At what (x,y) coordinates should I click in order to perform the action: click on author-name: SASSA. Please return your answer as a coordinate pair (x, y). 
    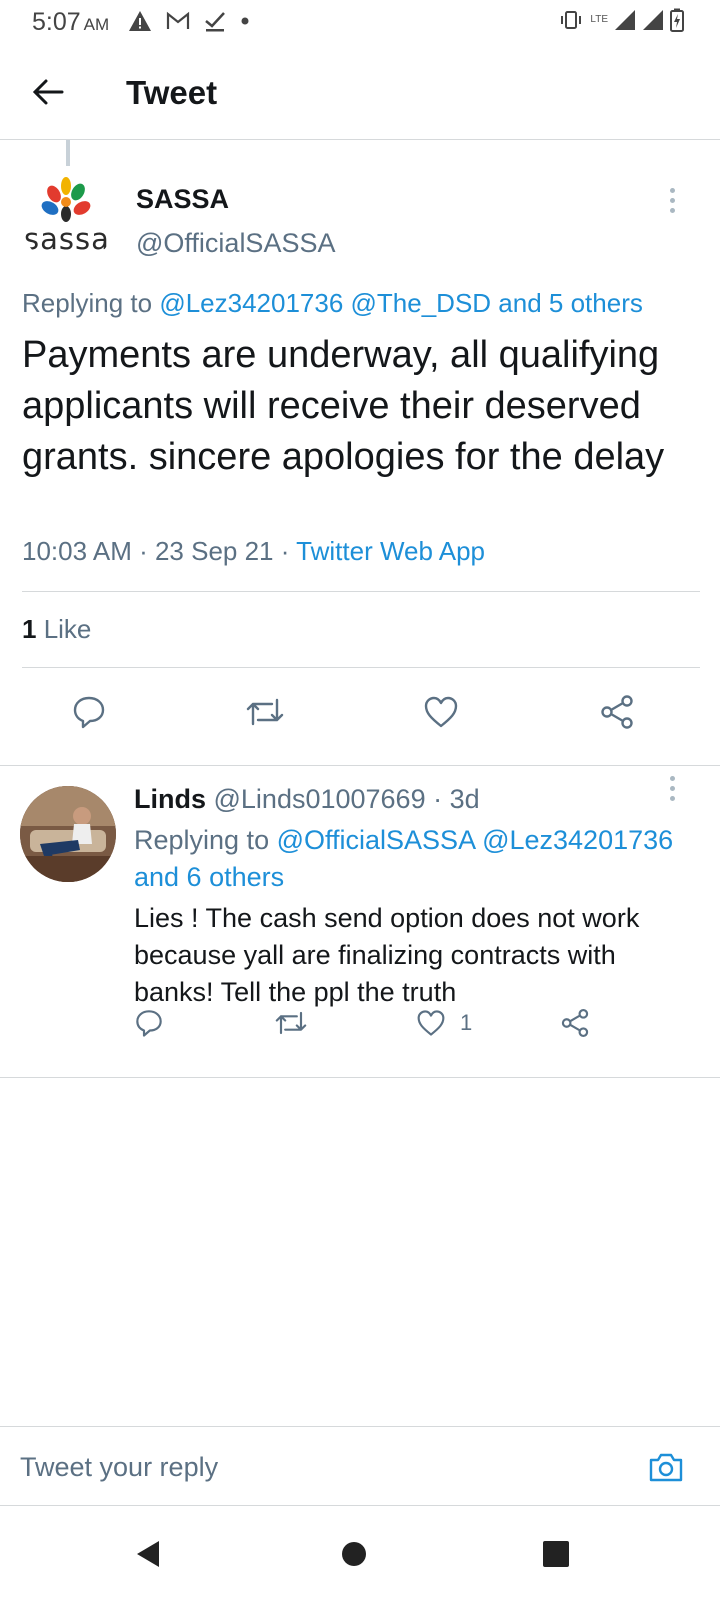
    Looking at the image, I should click on (182, 199).